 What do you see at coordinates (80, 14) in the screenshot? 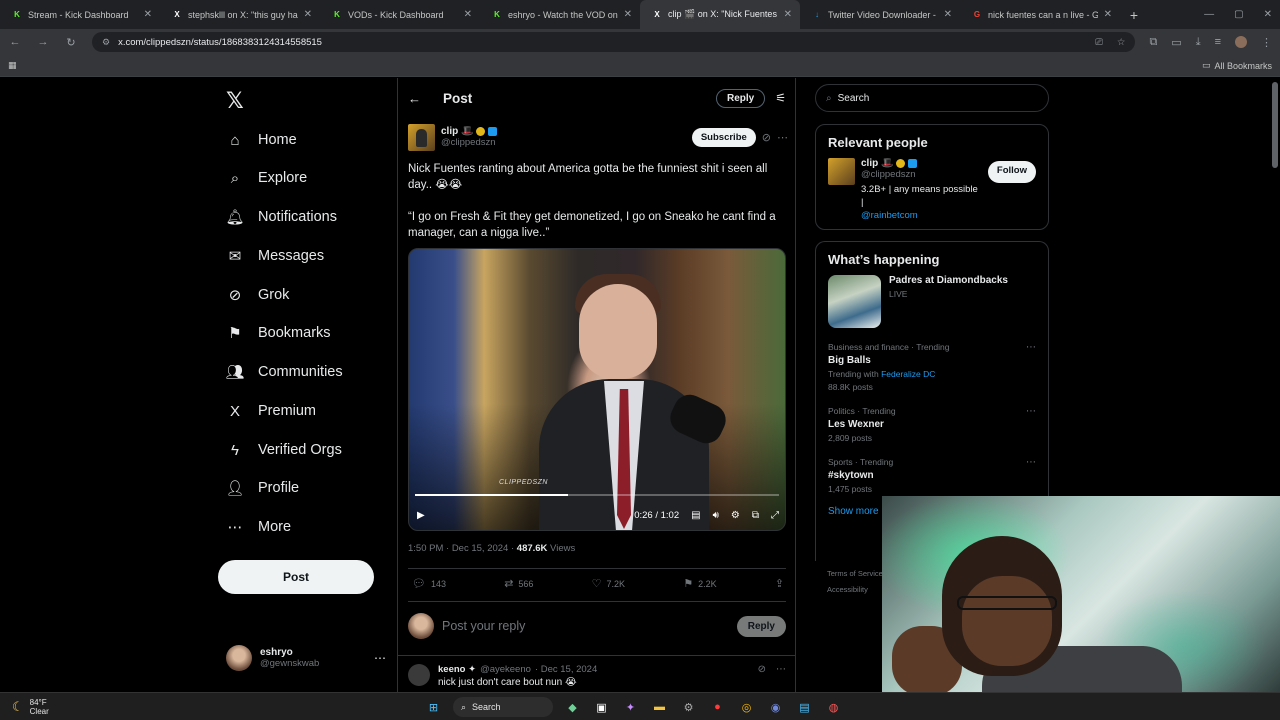
I see `browser-tab: K Stream - Kick Dashboard ✕` at bounding box center [80, 14].